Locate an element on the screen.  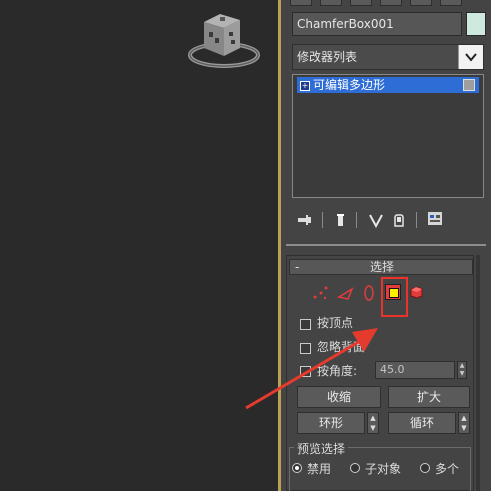
polygon-icon is located at coordinates (393, 292).